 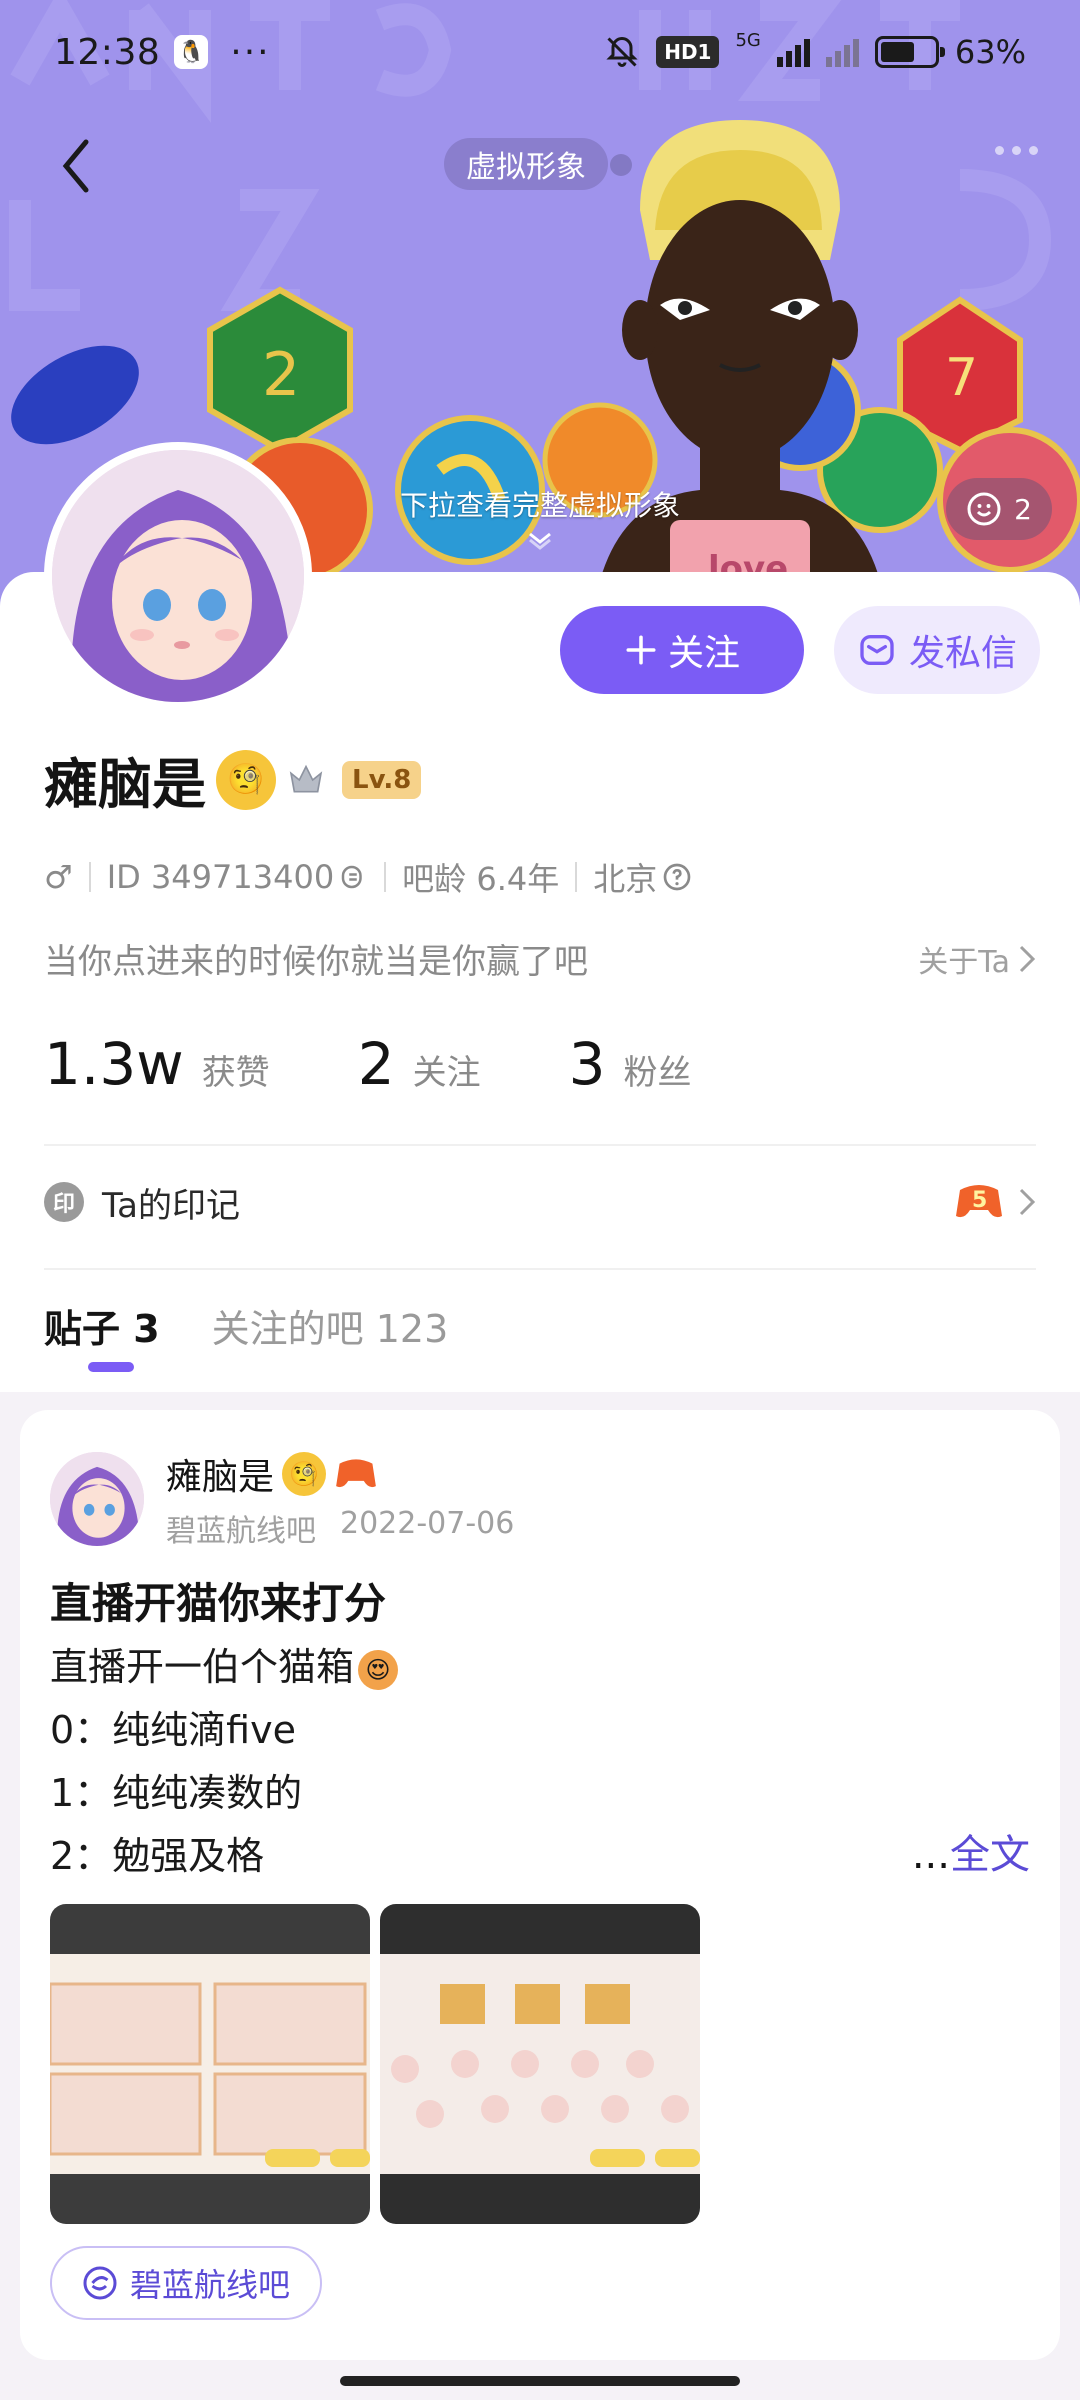 I want to click on status-more-indicator: ···, so click(x=250, y=52).